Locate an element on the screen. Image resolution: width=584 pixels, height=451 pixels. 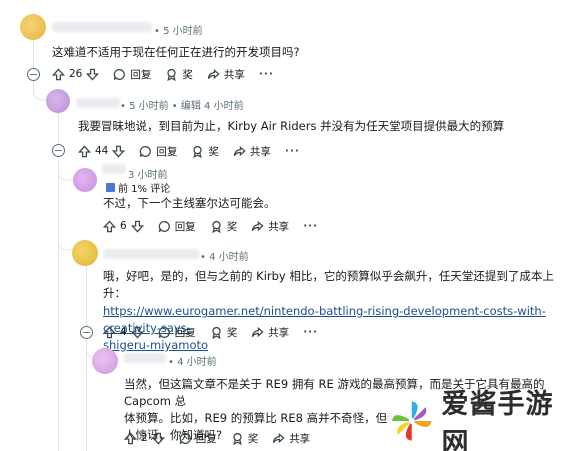
thread-line-c4 is located at coordinates (86, 297).